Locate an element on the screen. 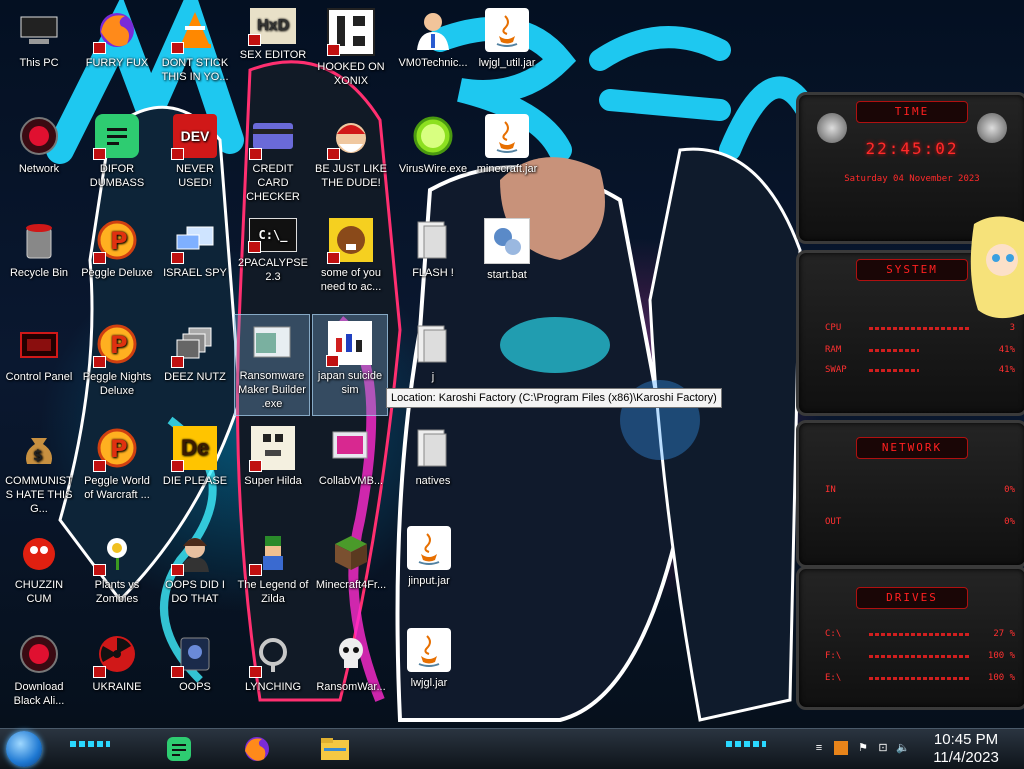  drive-row-f: F:\ 100 % is located at coordinates (920, 657).